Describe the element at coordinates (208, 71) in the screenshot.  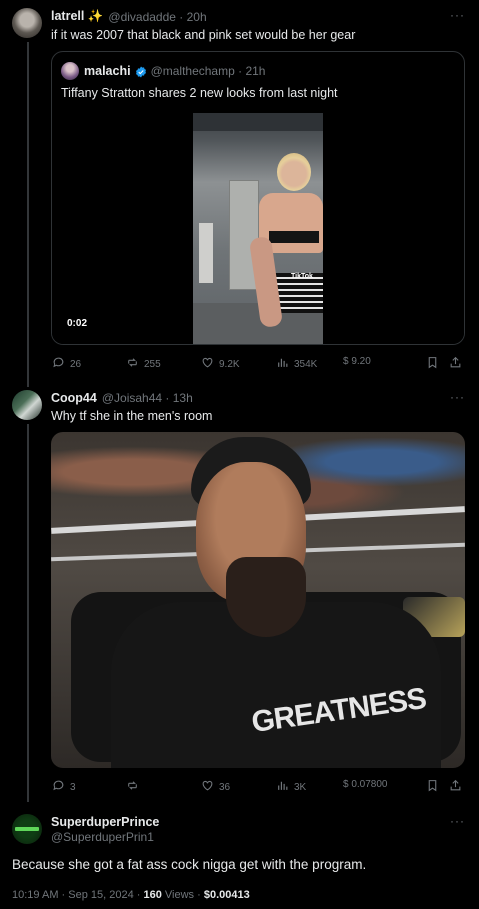
I see `handle: @malthechamp · 21h` at that location.